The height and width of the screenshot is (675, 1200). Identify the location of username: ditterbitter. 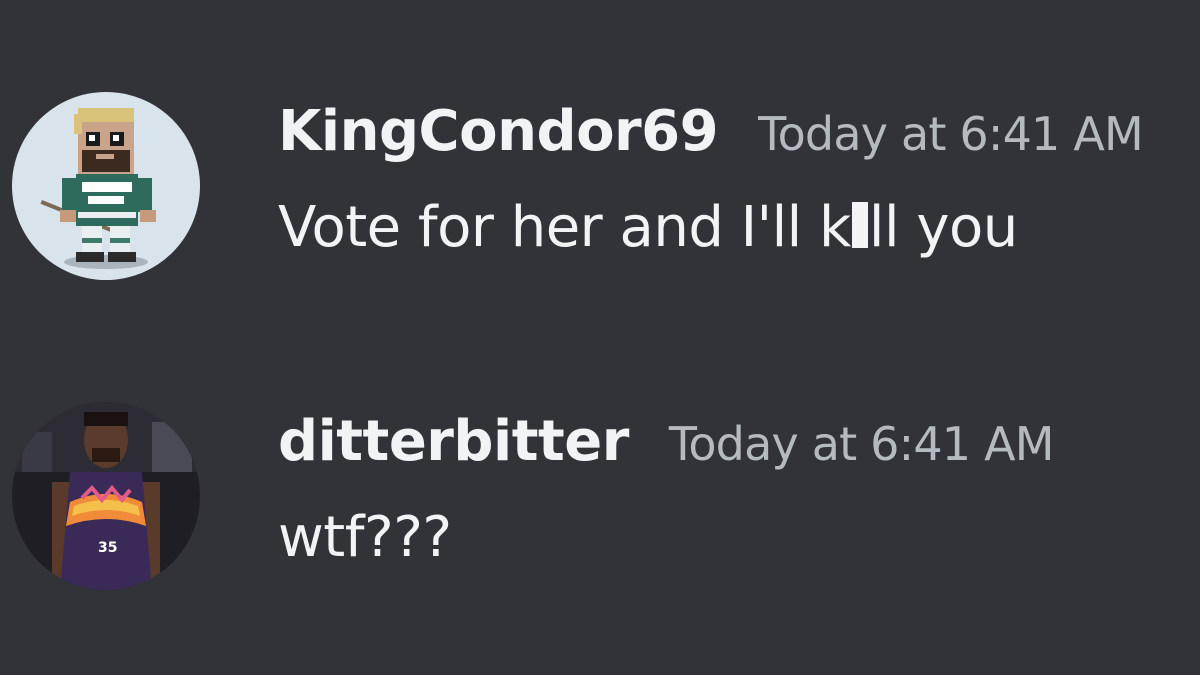
(453, 442).